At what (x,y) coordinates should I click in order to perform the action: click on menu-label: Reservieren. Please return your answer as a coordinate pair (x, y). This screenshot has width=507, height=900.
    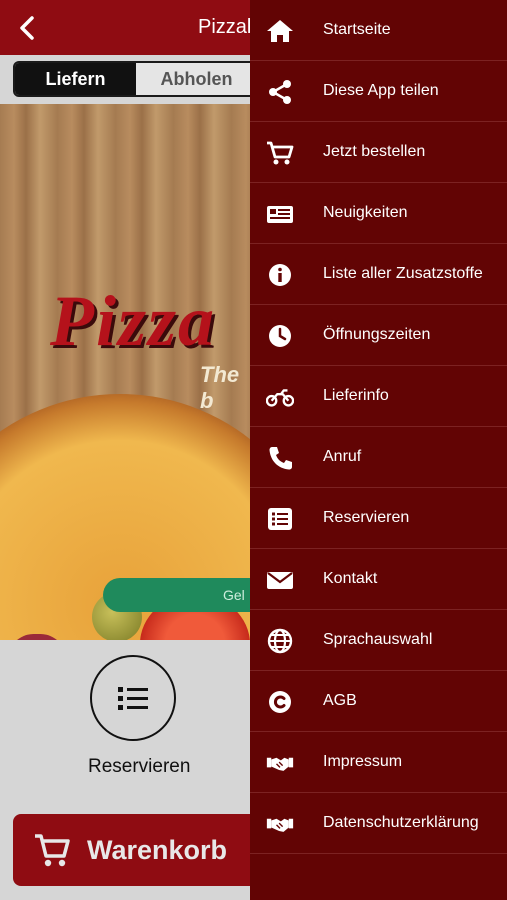
    Looking at the image, I should click on (366, 517).